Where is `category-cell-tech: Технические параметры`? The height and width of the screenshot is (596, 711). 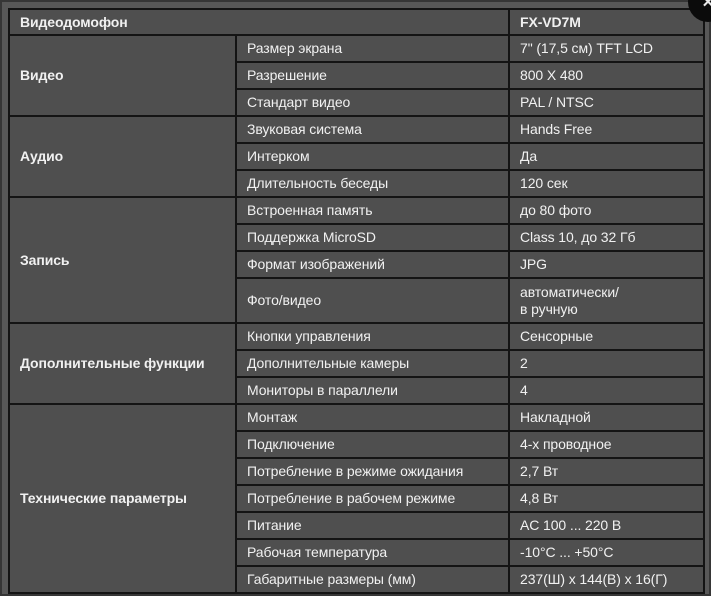
category-cell-tech: Технические параметры is located at coordinates (122, 498).